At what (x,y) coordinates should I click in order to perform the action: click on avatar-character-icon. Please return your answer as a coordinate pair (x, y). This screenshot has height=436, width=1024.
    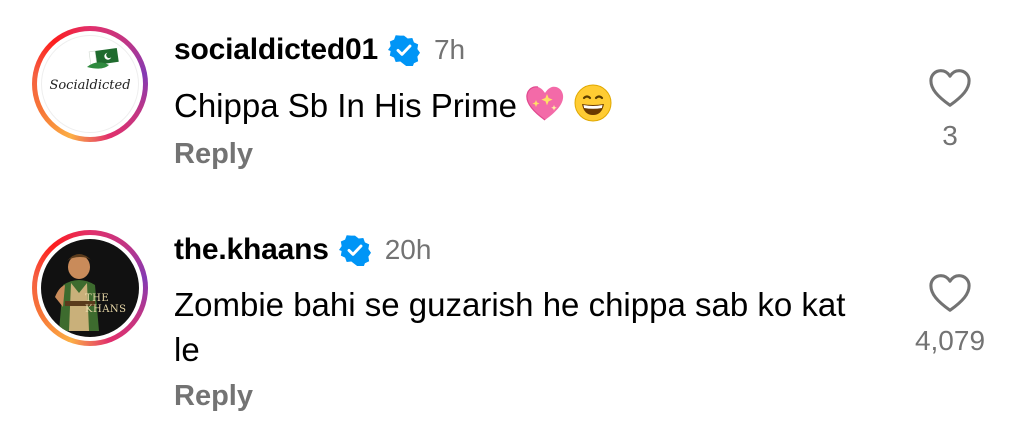
    Looking at the image, I should click on (77, 292).